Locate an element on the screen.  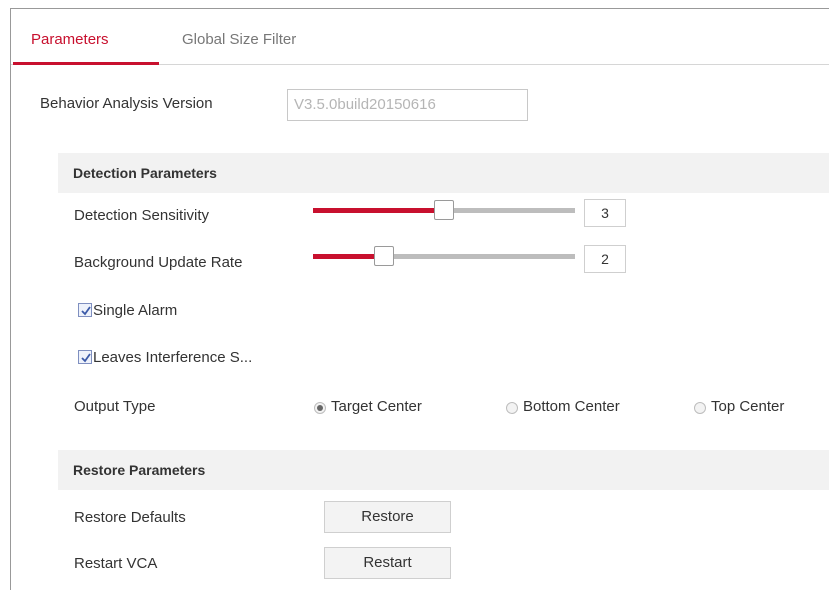
single-alarm-label: Single Alarm is located at coordinates (135, 310).